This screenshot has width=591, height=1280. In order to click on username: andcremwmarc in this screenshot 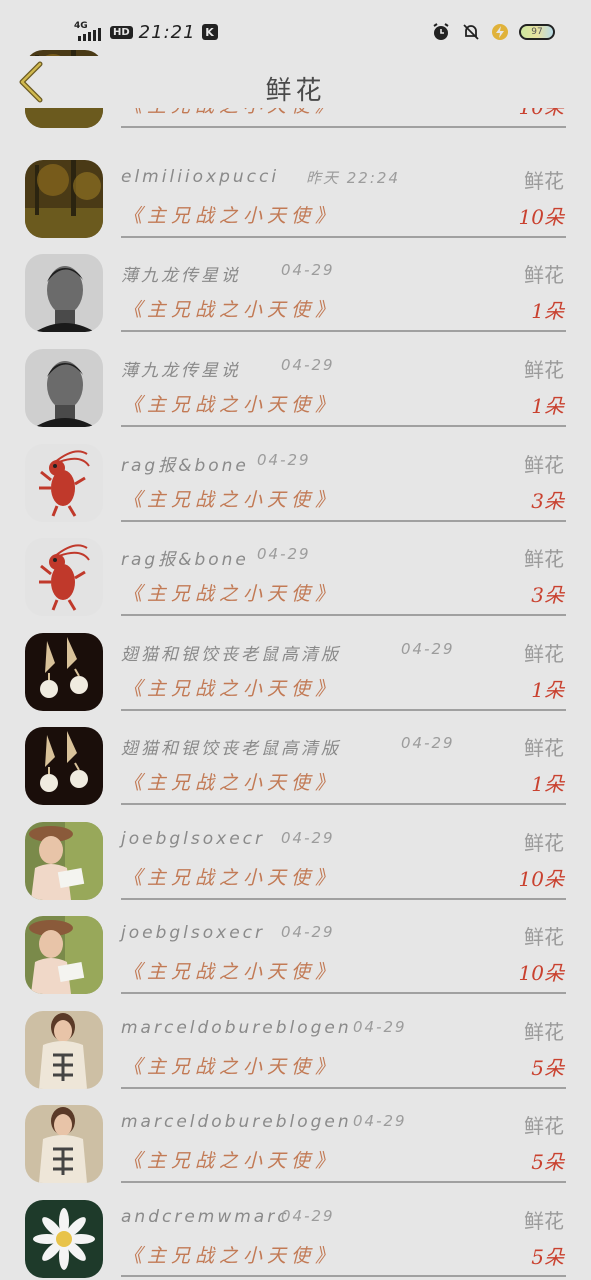, I will do `click(205, 1217)`.